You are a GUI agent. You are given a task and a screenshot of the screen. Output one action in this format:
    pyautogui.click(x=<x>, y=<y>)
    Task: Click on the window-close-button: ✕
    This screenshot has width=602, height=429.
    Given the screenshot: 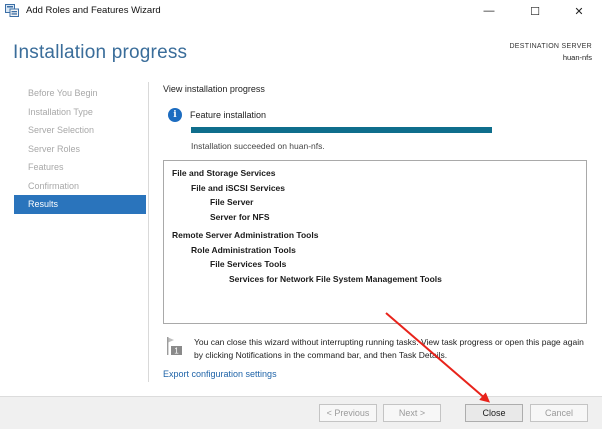 What is the action you would take?
    pyautogui.click(x=579, y=11)
    